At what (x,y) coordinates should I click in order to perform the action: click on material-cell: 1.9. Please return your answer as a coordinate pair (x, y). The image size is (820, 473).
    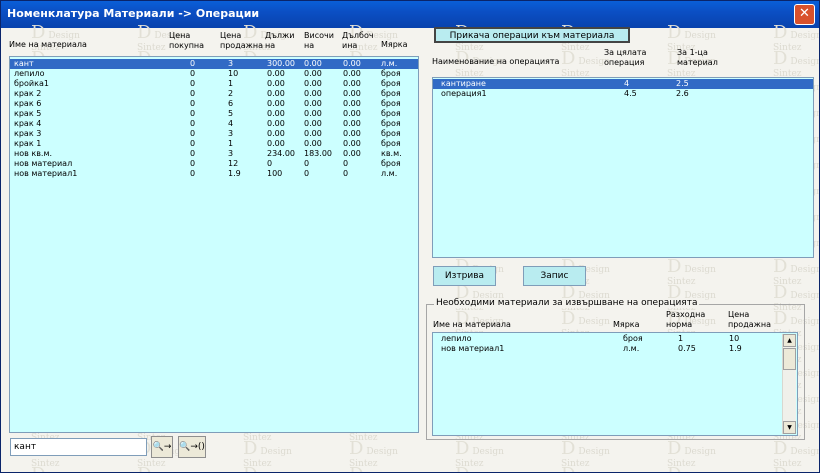
    Looking at the image, I should click on (234, 173).